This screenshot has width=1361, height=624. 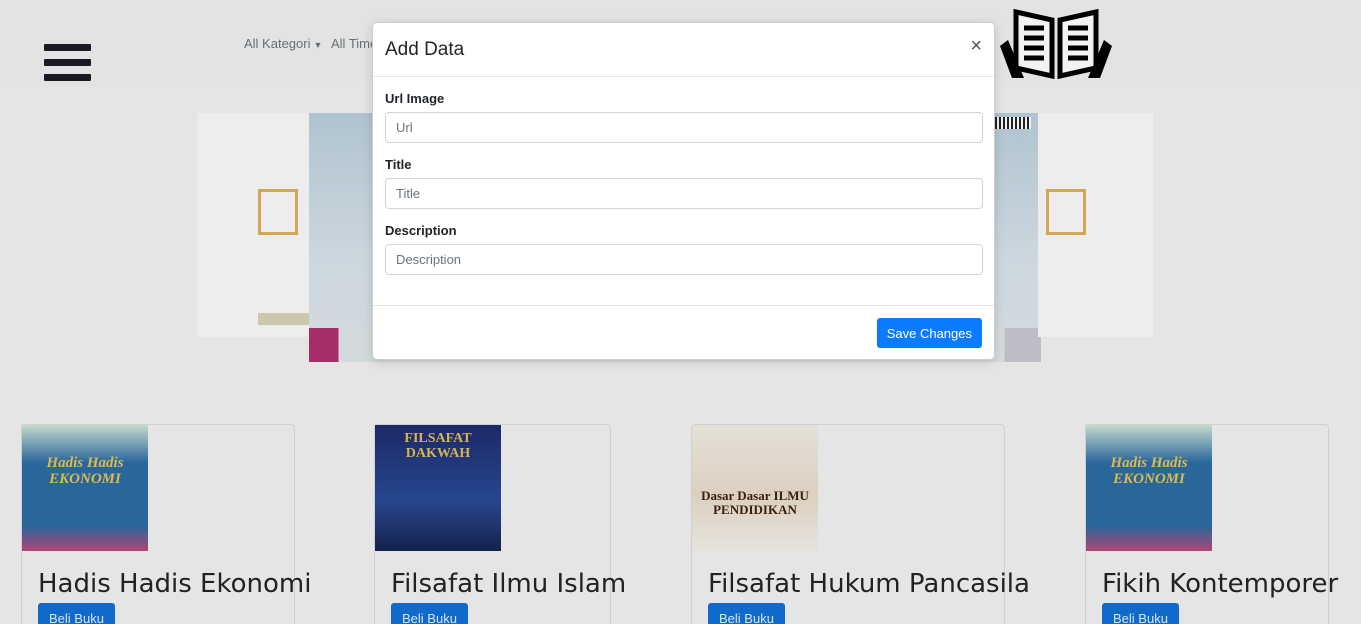 What do you see at coordinates (415, 98) in the screenshot?
I see `url-image-label: Url Image` at bounding box center [415, 98].